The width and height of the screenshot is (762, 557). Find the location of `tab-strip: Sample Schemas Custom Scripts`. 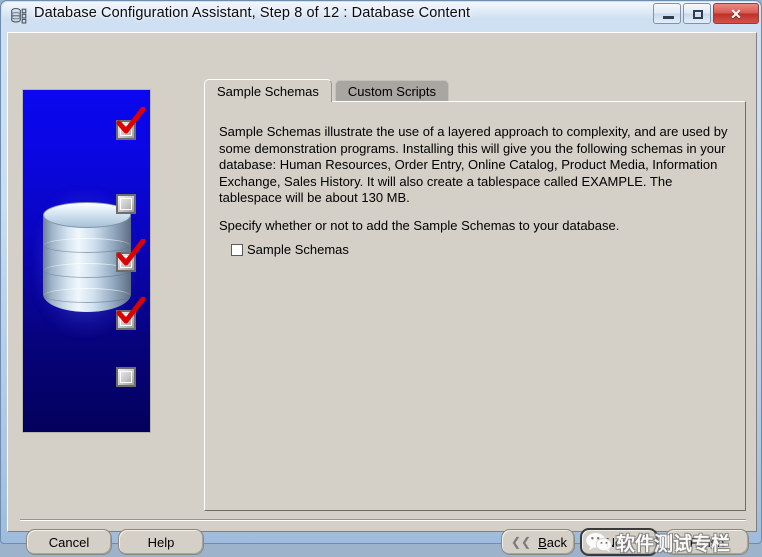

tab-strip: Sample Schemas Custom Scripts is located at coordinates (327, 90).